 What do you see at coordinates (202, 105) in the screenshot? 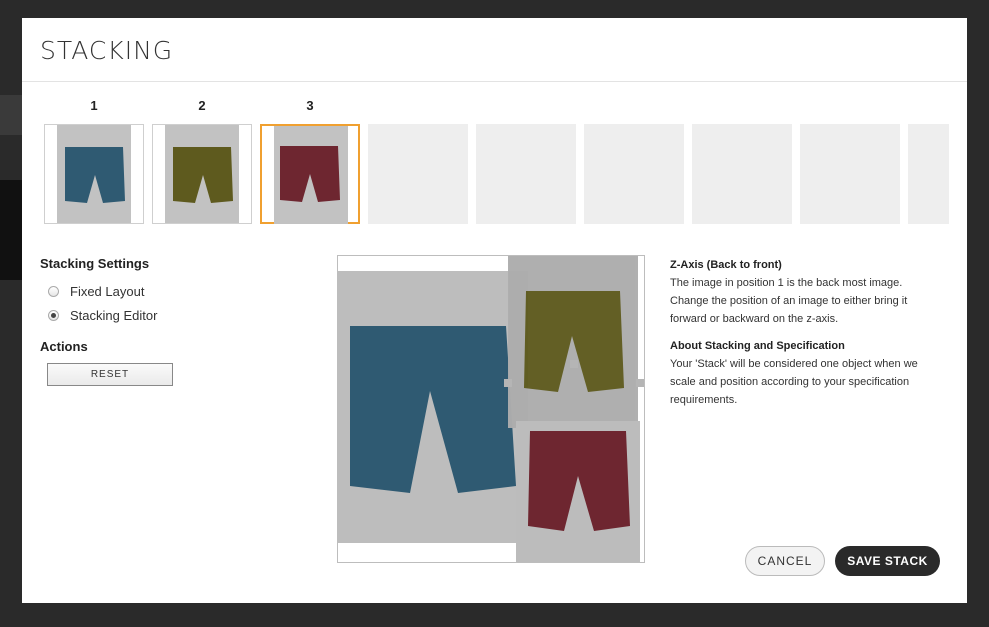
I see `slot-number-2: 2` at bounding box center [202, 105].